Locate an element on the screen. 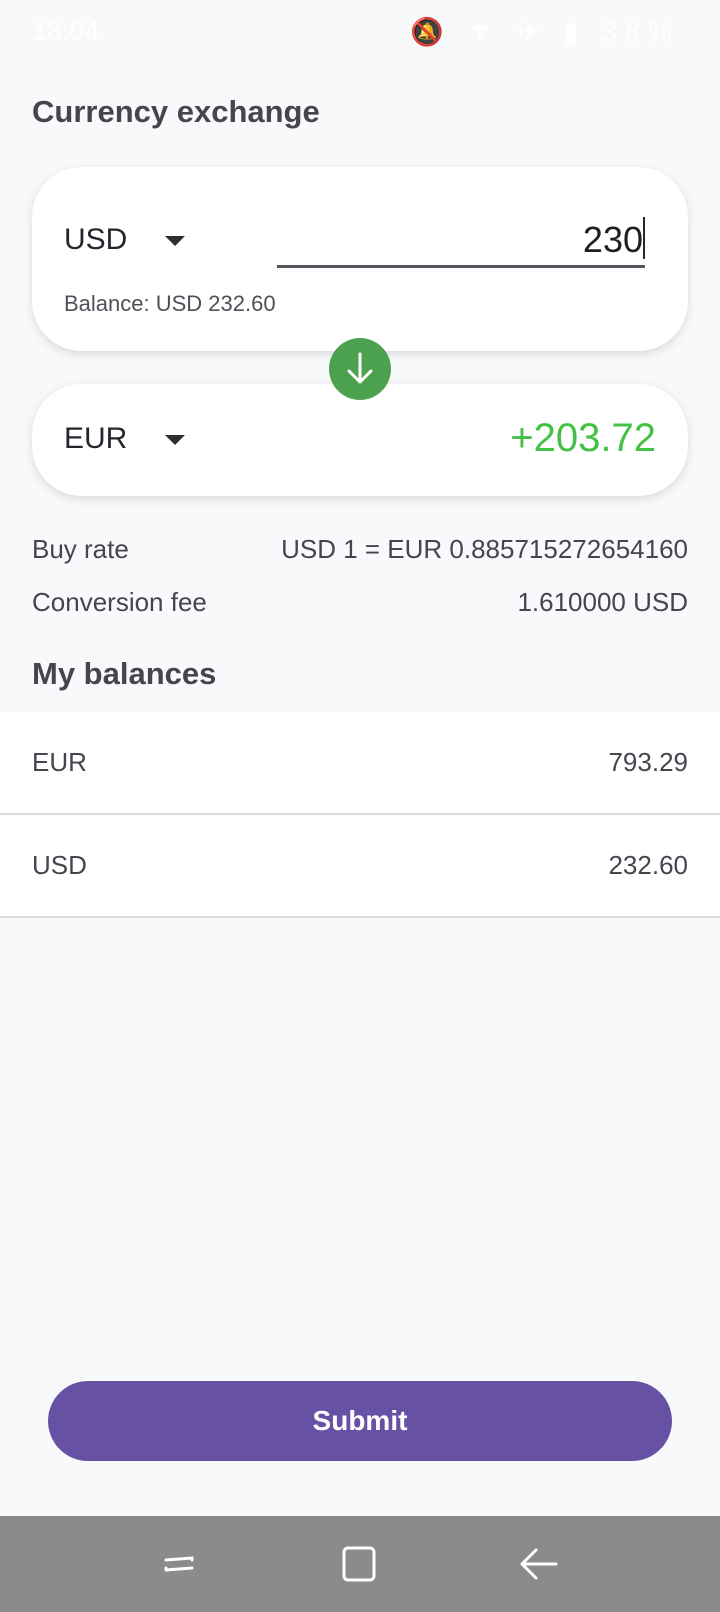  swap-button is located at coordinates (360, 369).